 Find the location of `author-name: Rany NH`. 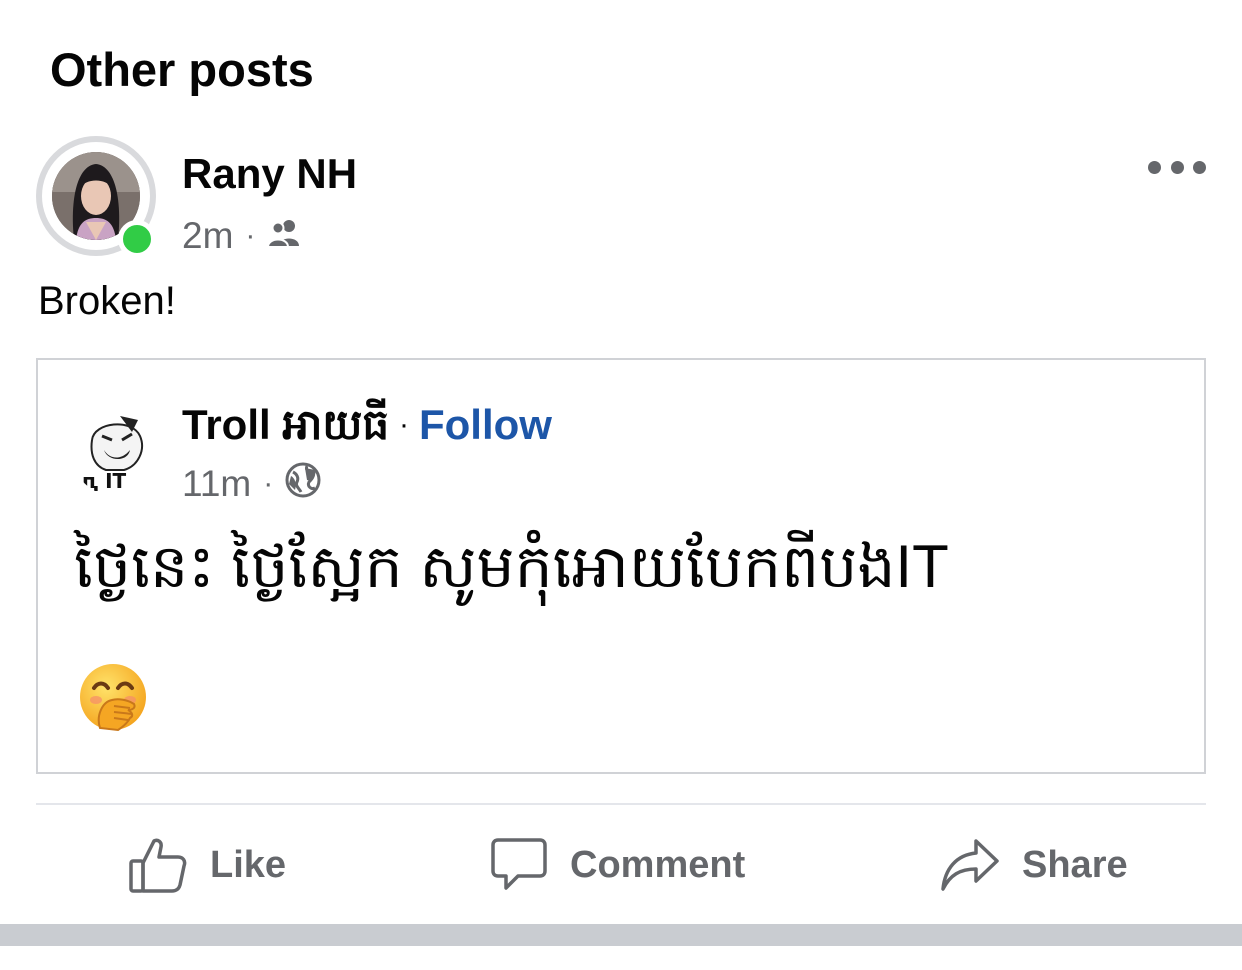

author-name: Rany NH is located at coordinates (269, 174).